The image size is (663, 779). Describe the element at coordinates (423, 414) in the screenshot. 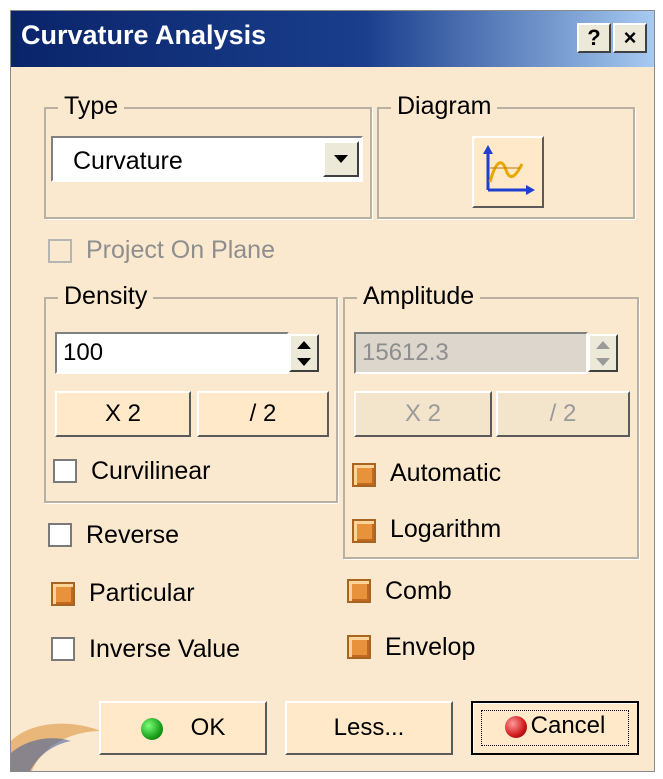

I see `amplitude-x2-button: X 2` at that location.